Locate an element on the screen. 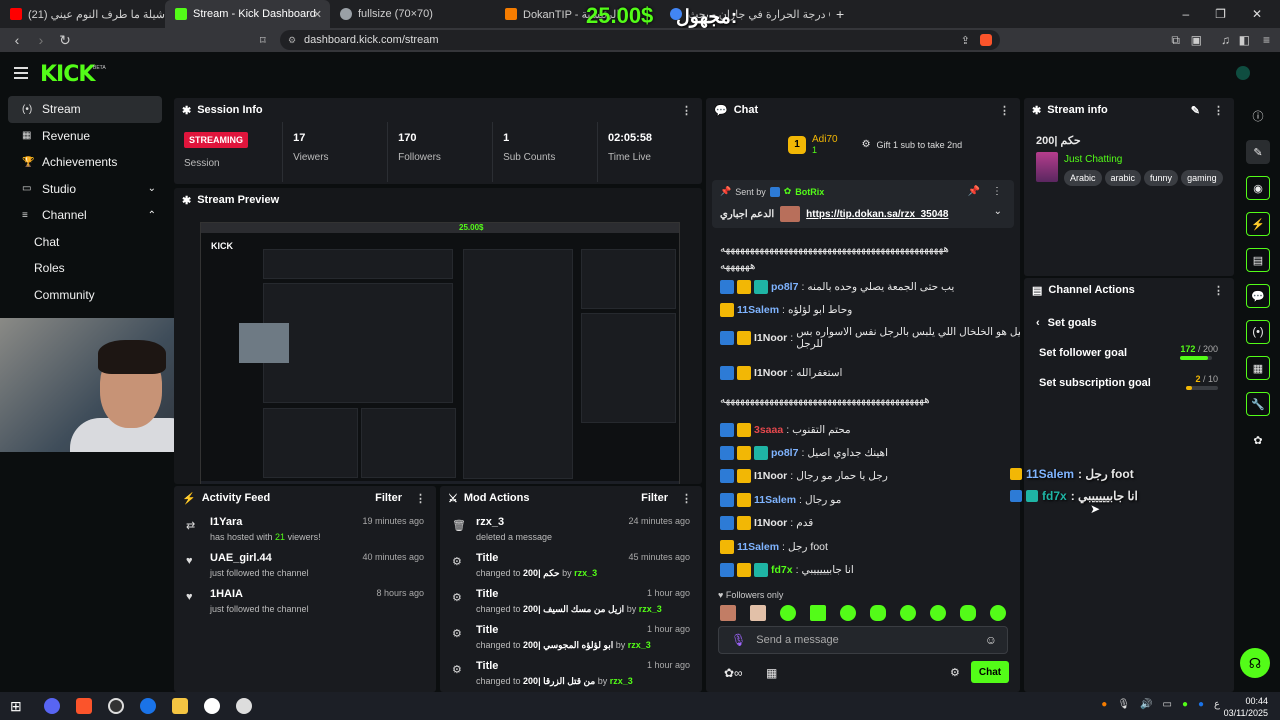 This screenshot has height=720, width=1280. kicks-icon: ✿∞ is located at coordinates (733, 673).